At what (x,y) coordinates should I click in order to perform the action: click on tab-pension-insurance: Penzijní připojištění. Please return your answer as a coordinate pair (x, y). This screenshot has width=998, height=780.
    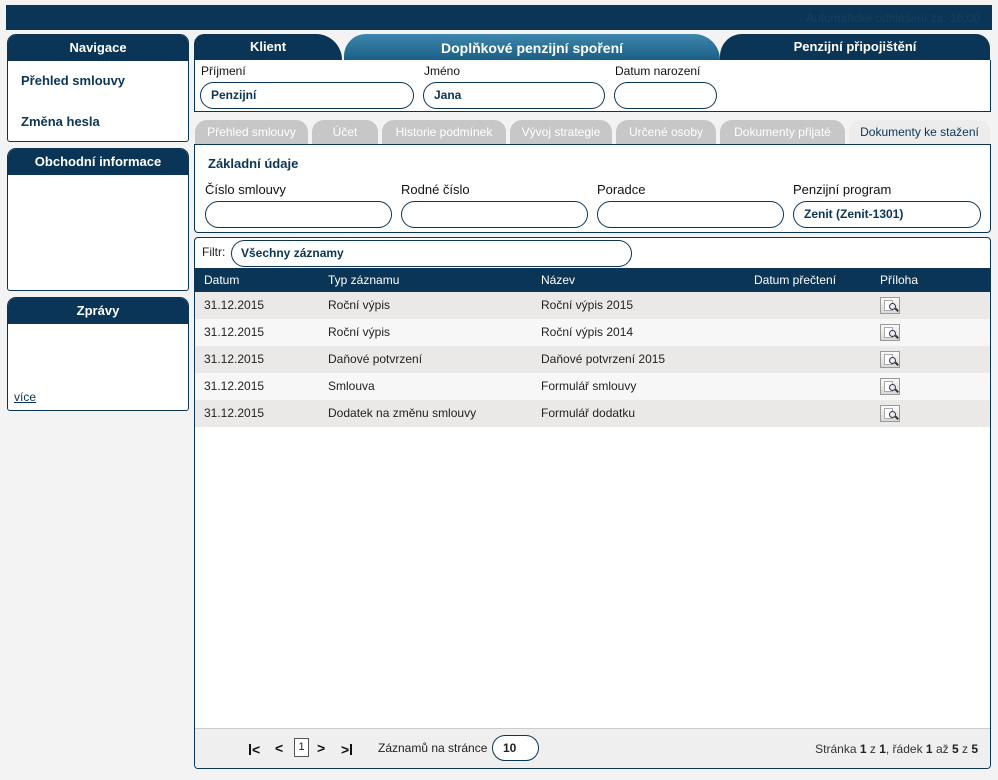
    Looking at the image, I should click on (855, 47).